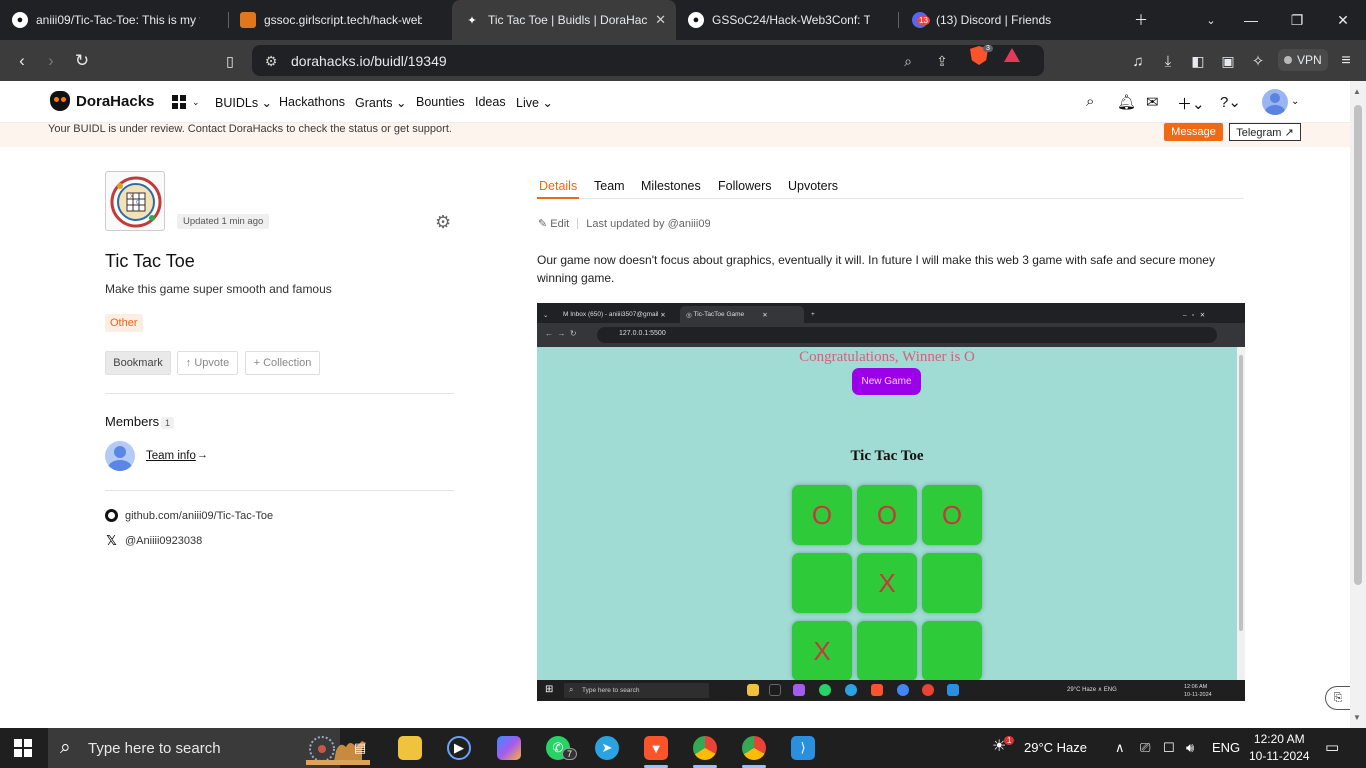 The image size is (1366, 768). Describe the element at coordinates (1145, 748) in the screenshot. I see `battery-icon: ⎚` at that location.